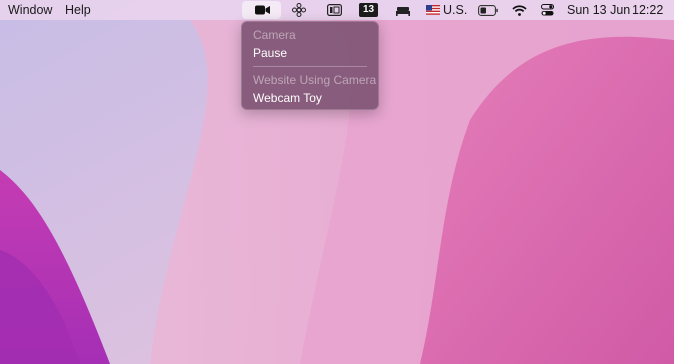 Image resolution: width=674 pixels, height=364 pixels. What do you see at coordinates (598, 10) in the screenshot?
I see `date-label: Sun 13 Jun` at bounding box center [598, 10].